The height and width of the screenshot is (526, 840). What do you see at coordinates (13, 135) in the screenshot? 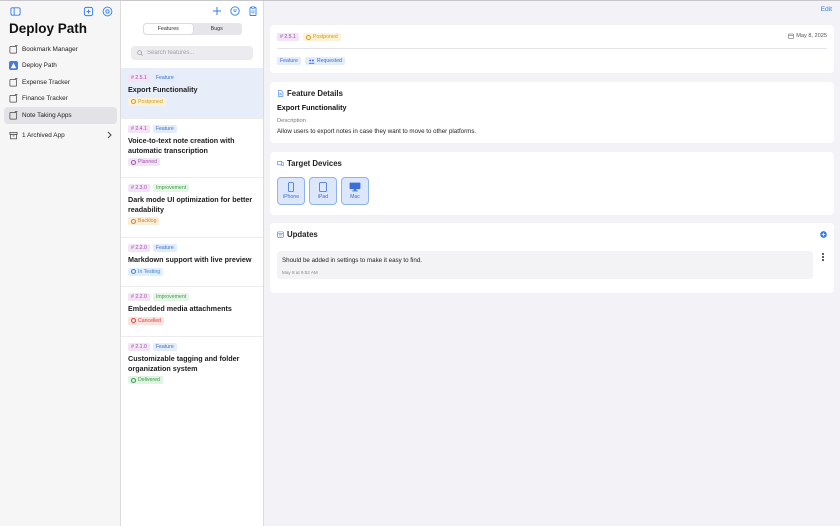
I see `archive-box-icon` at bounding box center [13, 135].